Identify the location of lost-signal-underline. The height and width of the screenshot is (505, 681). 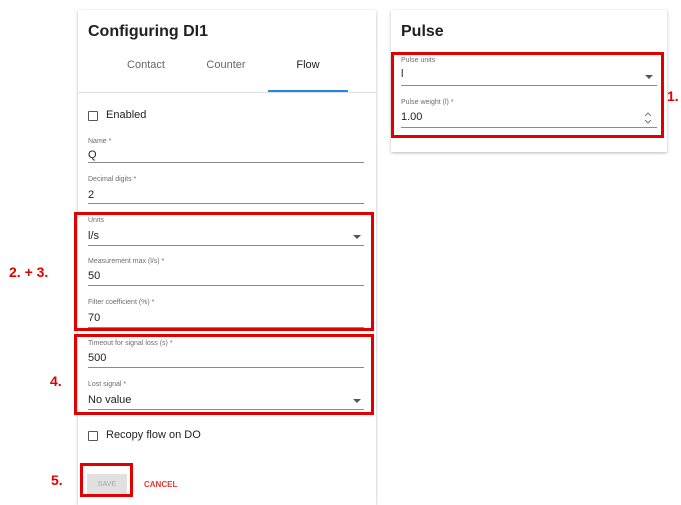
(226, 409).